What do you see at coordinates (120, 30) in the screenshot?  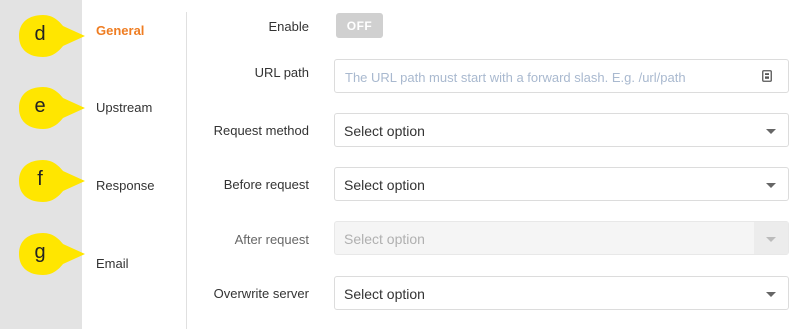 I see `nav-item-general: General` at bounding box center [120, 30].